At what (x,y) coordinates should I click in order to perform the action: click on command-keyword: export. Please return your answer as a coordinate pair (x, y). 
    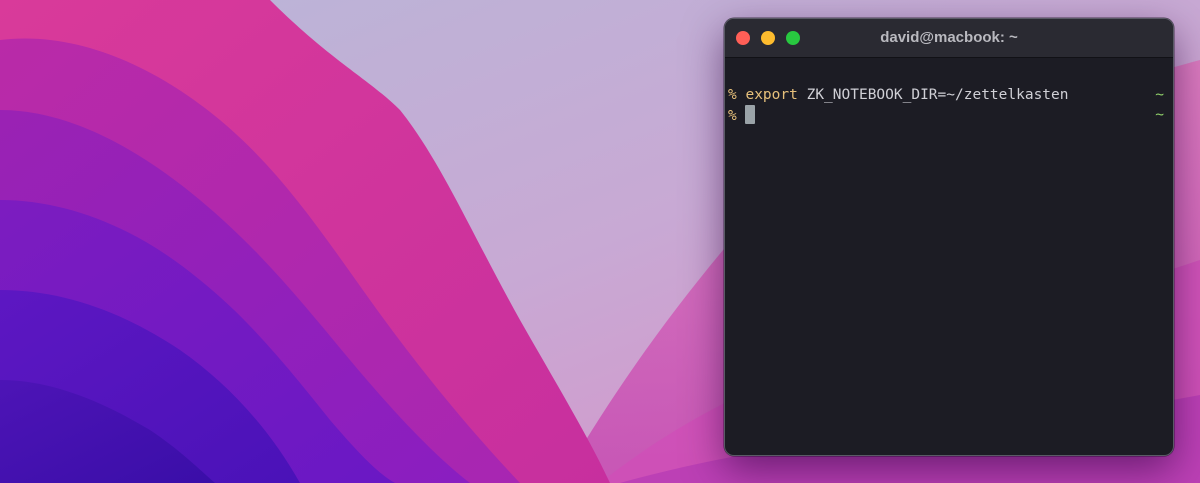
    Looking at the image, I should click on (771, 95).